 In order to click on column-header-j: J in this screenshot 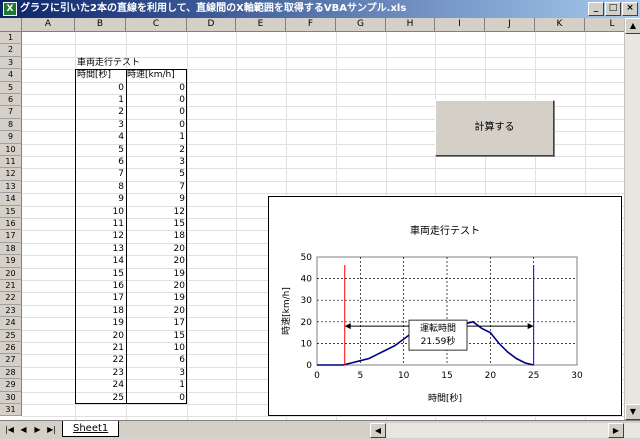, I will do `click(510, 25)`.